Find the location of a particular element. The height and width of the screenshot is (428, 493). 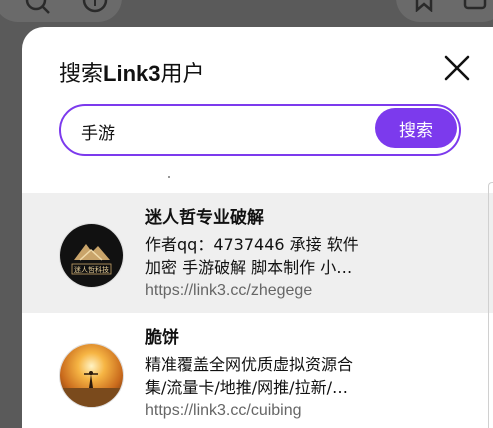

title-suffix: 用户 is located at coordinates (182, 73).